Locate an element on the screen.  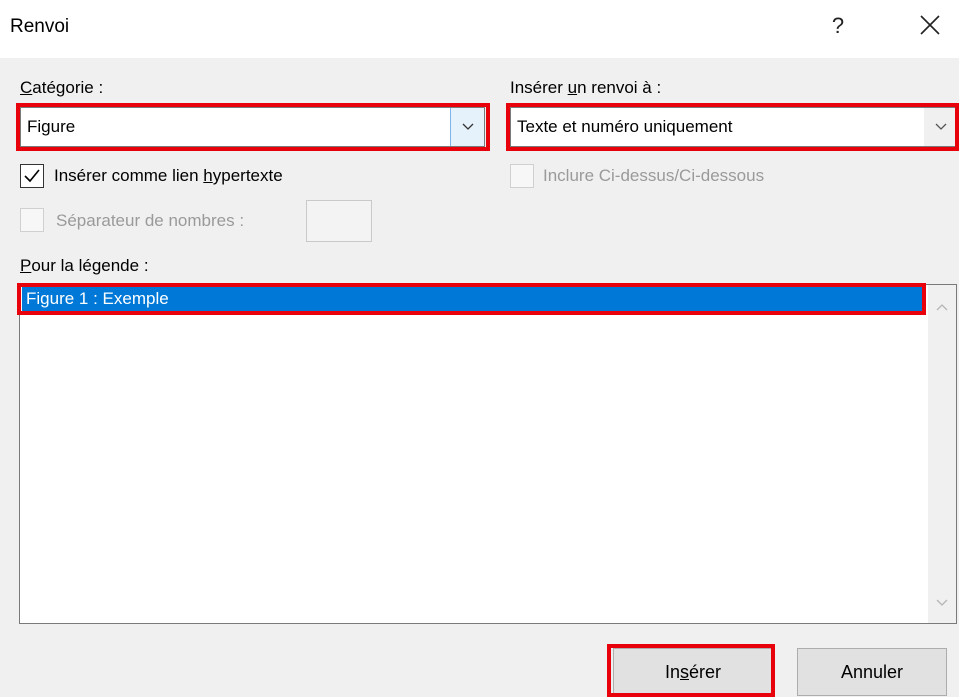
number-separator-label: Séparateur de nombres : is located at coordinates (150, 220).